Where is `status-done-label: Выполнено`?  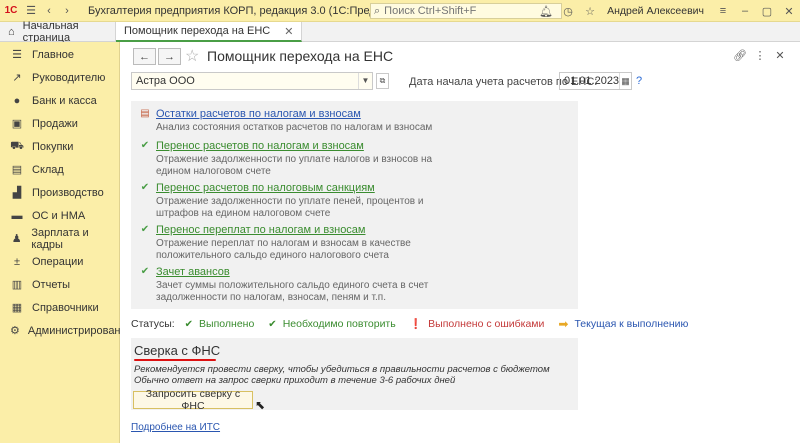 status-done-label: Выполнено is located at coordinates (227, 324).